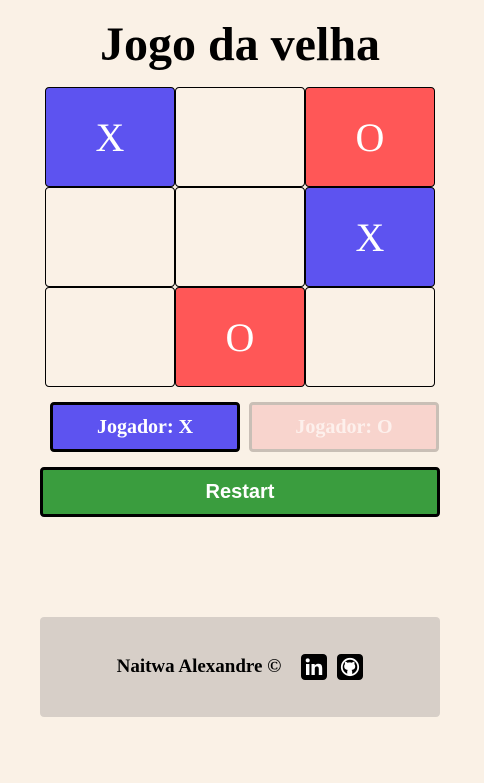 The width and height of the screenshot is (484, 783). I want to click on restart-label: Restart, so click(240, 491).